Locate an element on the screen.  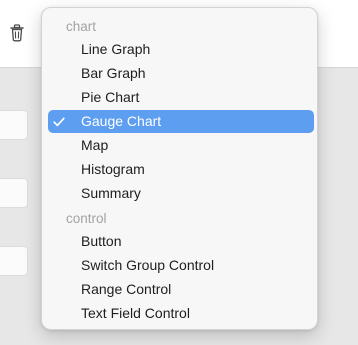
menu-item-label: Button is located at coordinates (101, 241).